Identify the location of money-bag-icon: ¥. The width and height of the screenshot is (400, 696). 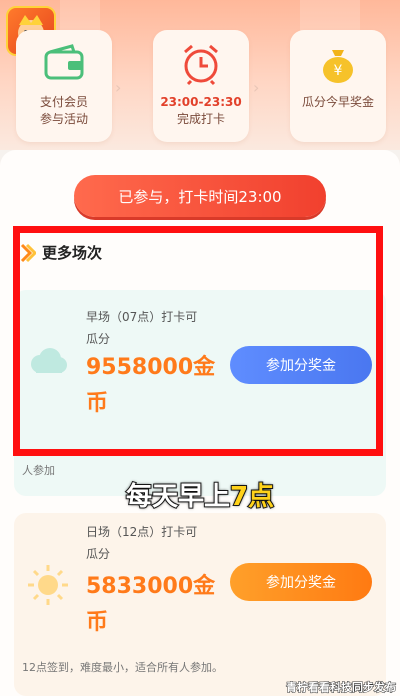
(338, 64).